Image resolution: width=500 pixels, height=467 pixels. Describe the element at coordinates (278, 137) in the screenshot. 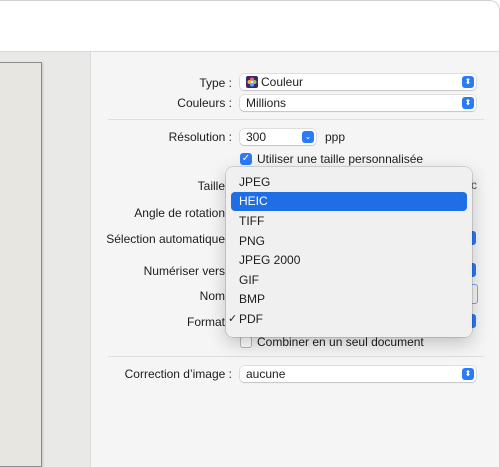

I see `resolution-popup: 300 ⌄` at that location.